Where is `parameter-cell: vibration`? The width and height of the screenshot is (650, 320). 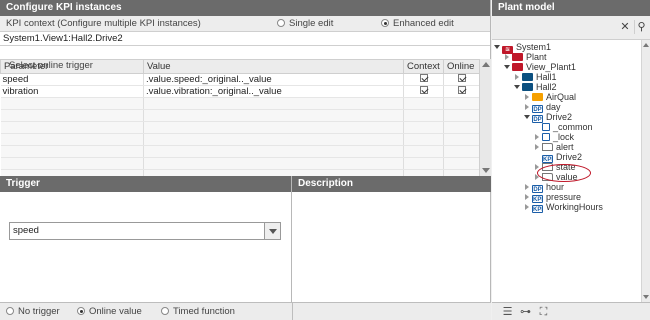 parameter-cell: vibration is located at coordinates (72, 91).